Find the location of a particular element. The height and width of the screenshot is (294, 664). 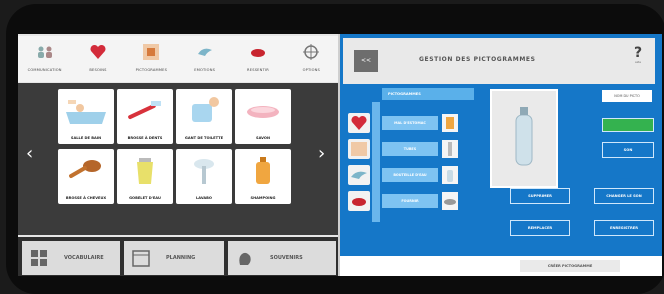

washcloth-icon is located at coordinates (205, 109).